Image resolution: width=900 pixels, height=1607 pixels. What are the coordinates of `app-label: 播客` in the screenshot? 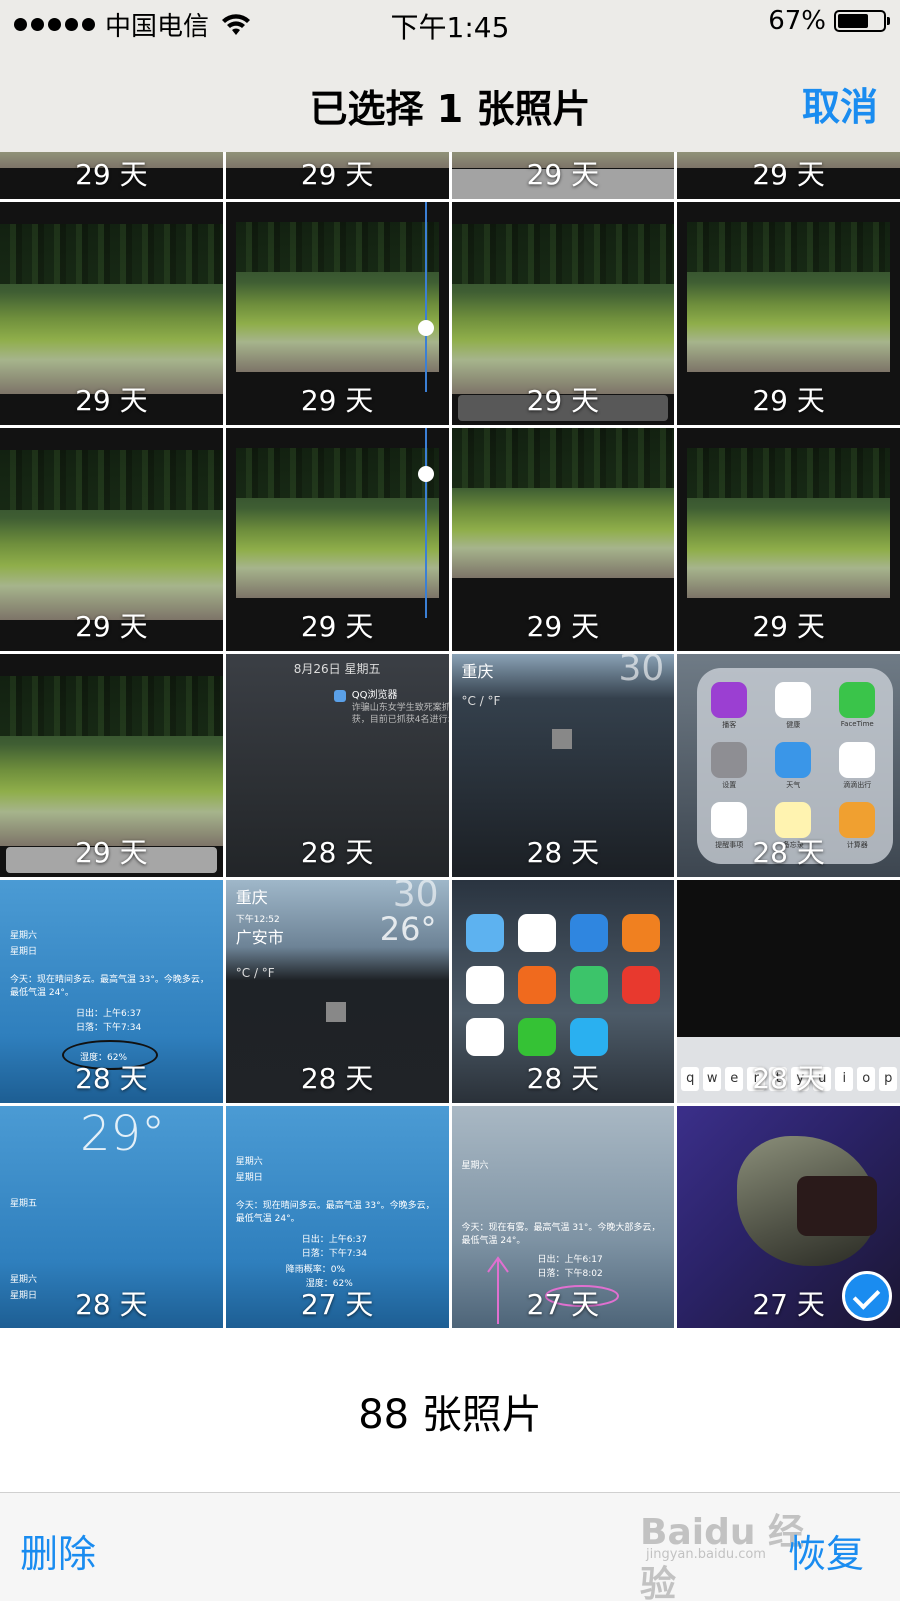 It's located at (729, 725).